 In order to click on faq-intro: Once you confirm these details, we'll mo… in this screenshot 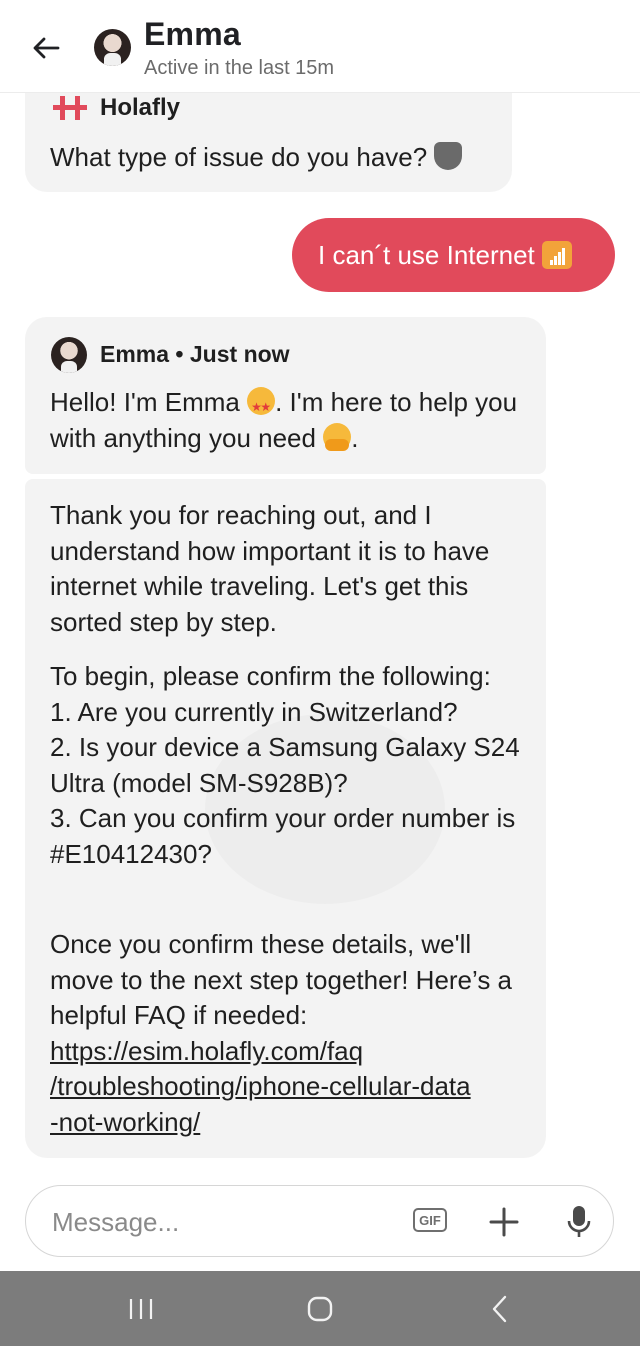, I will do `click(281, 979)`.